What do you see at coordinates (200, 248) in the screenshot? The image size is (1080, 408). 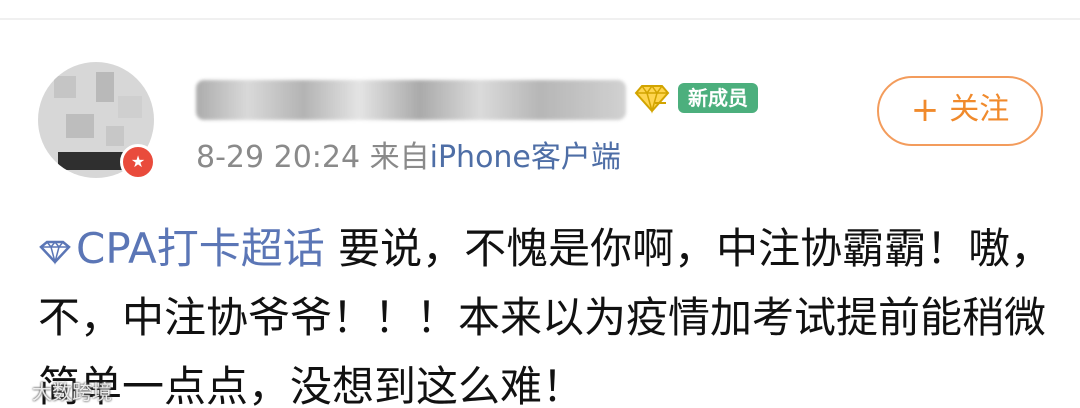 I see `topic-label: CPA打卡超话` at bounding box center [200, 248].